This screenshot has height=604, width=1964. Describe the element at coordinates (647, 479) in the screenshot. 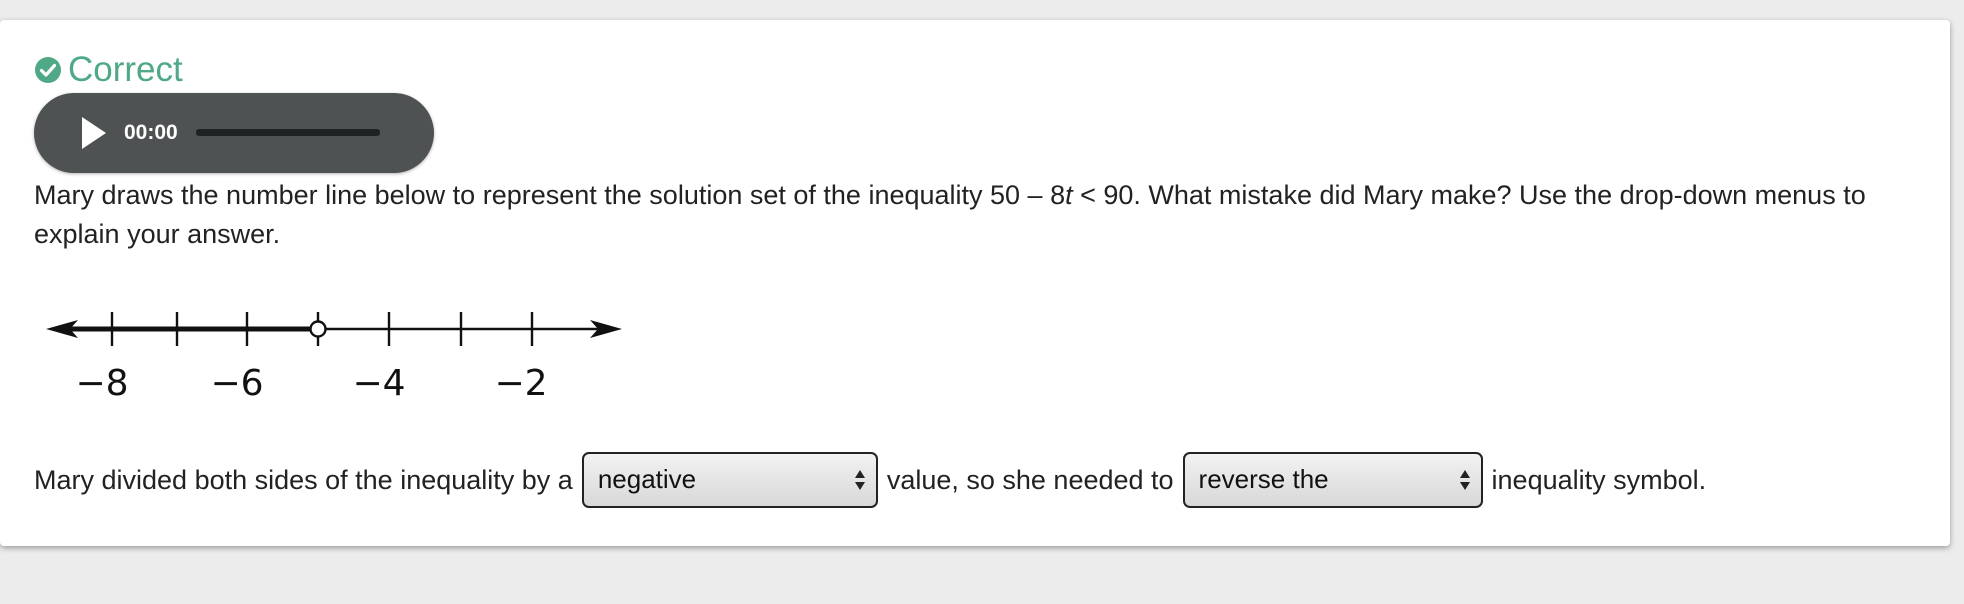

I see `divisor-sign-select-value: negative` at that location.